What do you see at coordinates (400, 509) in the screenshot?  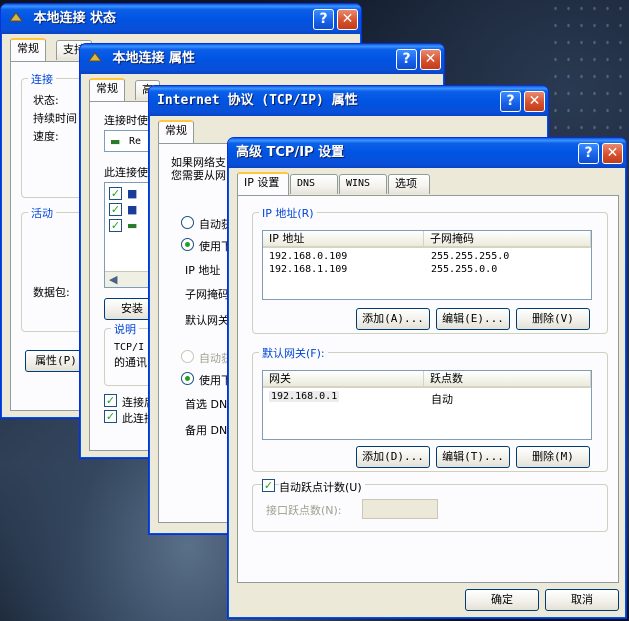 I see `interface-metric-input` at bounding box center [400, 509].